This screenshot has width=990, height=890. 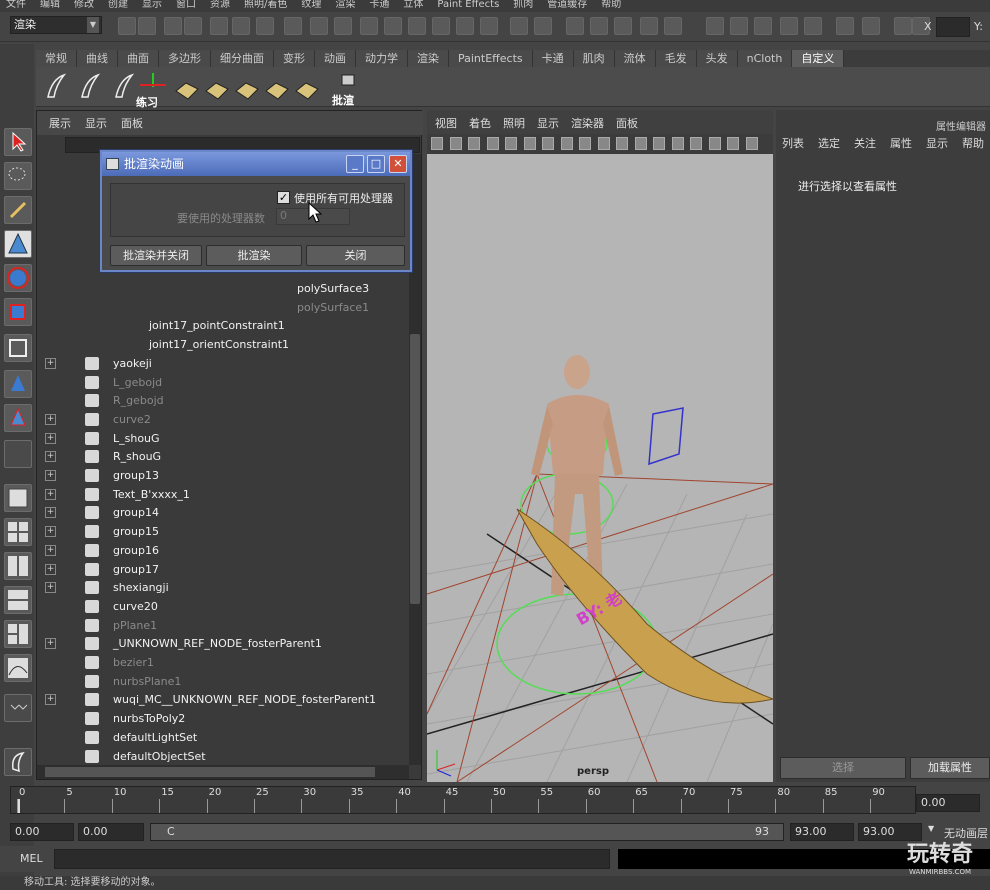 What do you see at coordinates (223, 344) in the screenshot?
I see `outliner-row: +joint17_orientConstraint1` at bounding box center [223, 344].